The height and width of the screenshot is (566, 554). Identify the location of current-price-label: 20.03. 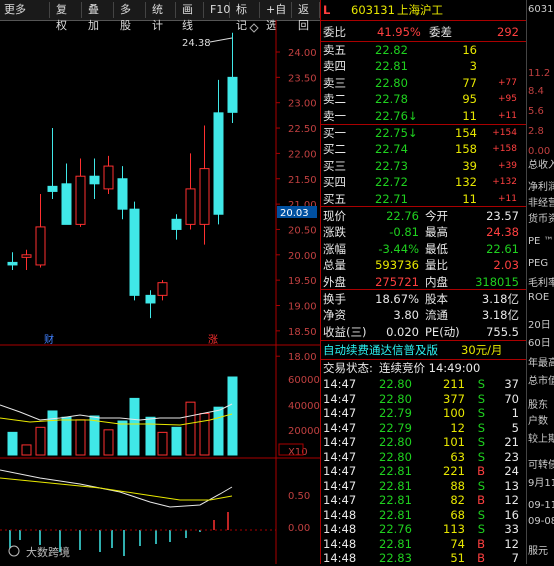
(294, 213).